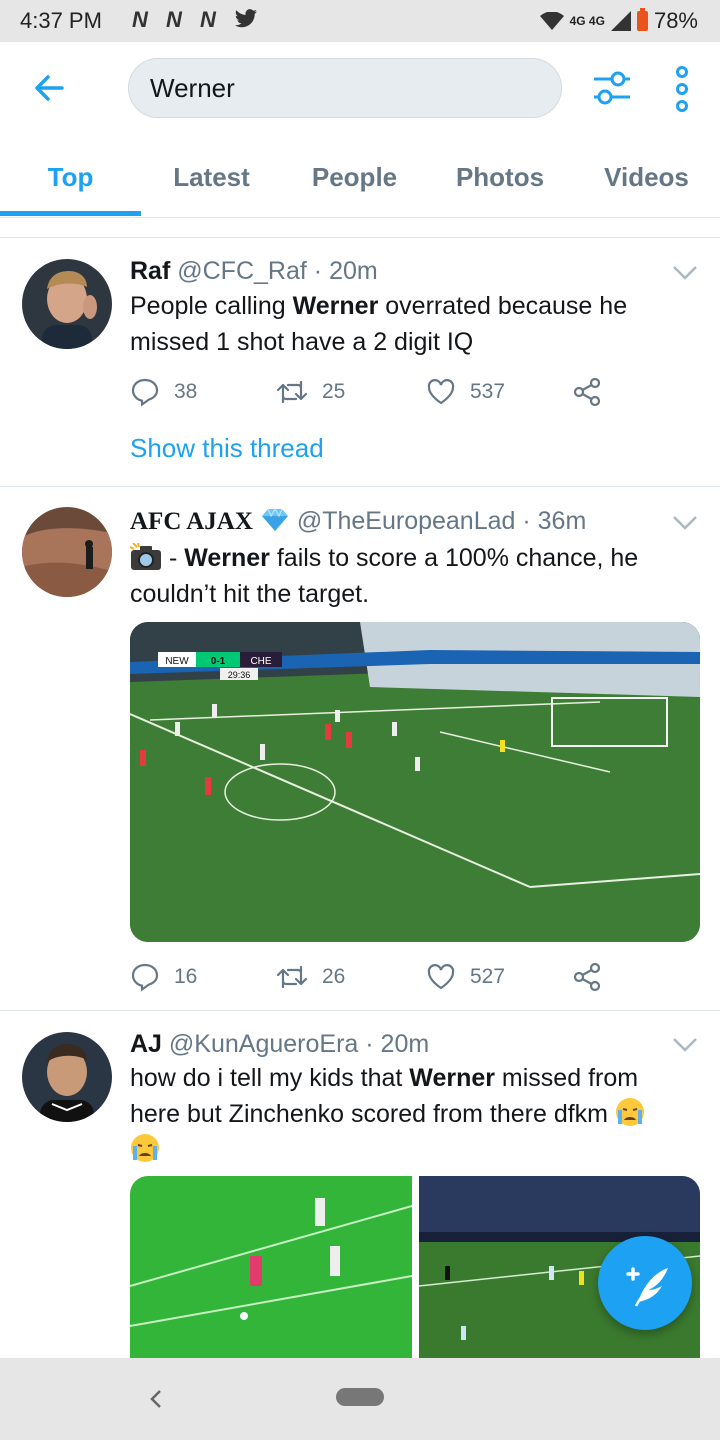  Describe the element at coordinates (150, 271) in the screenshot. I see `display-name: Raf` at that location.